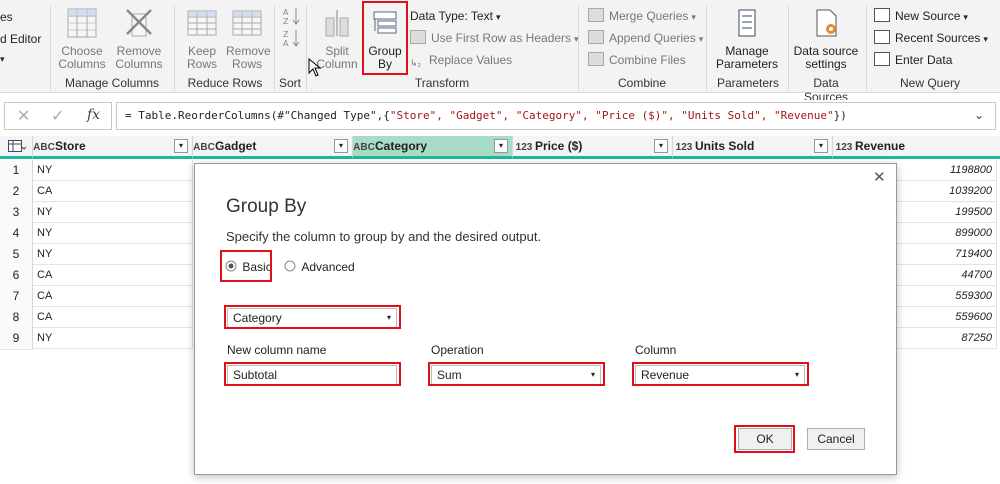 This screenshot has width=1000, height=484. What do you see at coordinates (16, 213) in the screenshot?
I see `row-number: 3` at bounding box center [16, 213].